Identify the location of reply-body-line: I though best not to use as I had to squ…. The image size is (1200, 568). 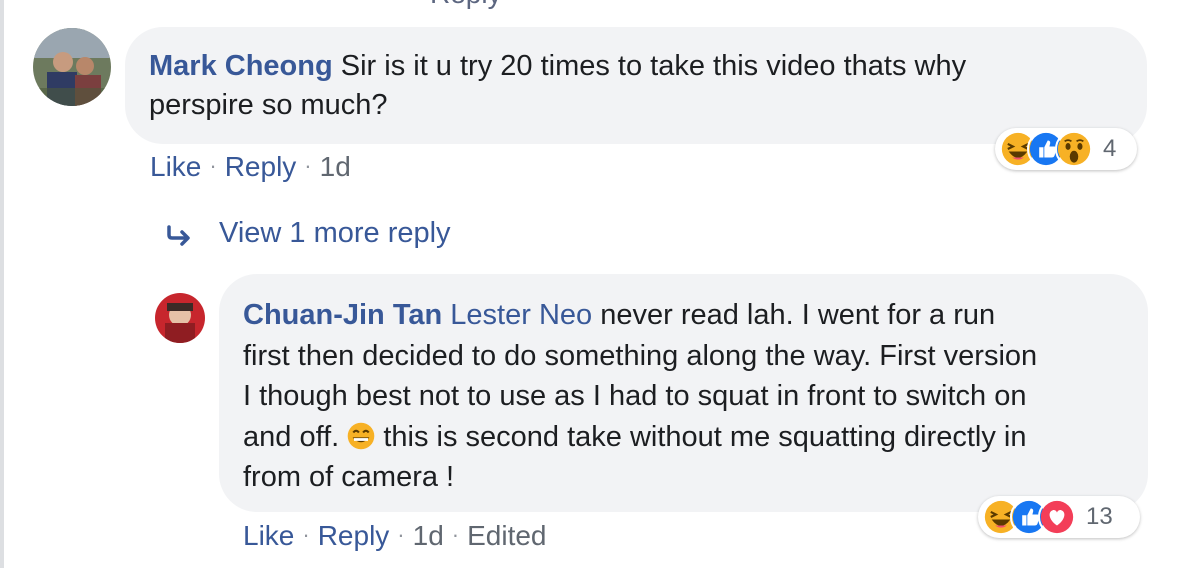
(635, 396).